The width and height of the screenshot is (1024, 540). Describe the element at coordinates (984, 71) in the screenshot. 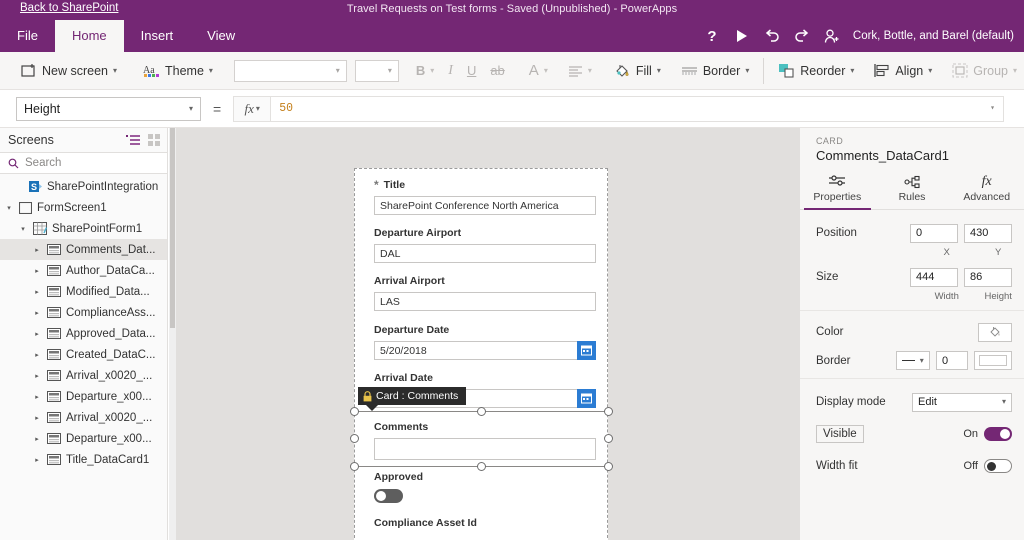

I see `group-button: Group ▾` at that location.